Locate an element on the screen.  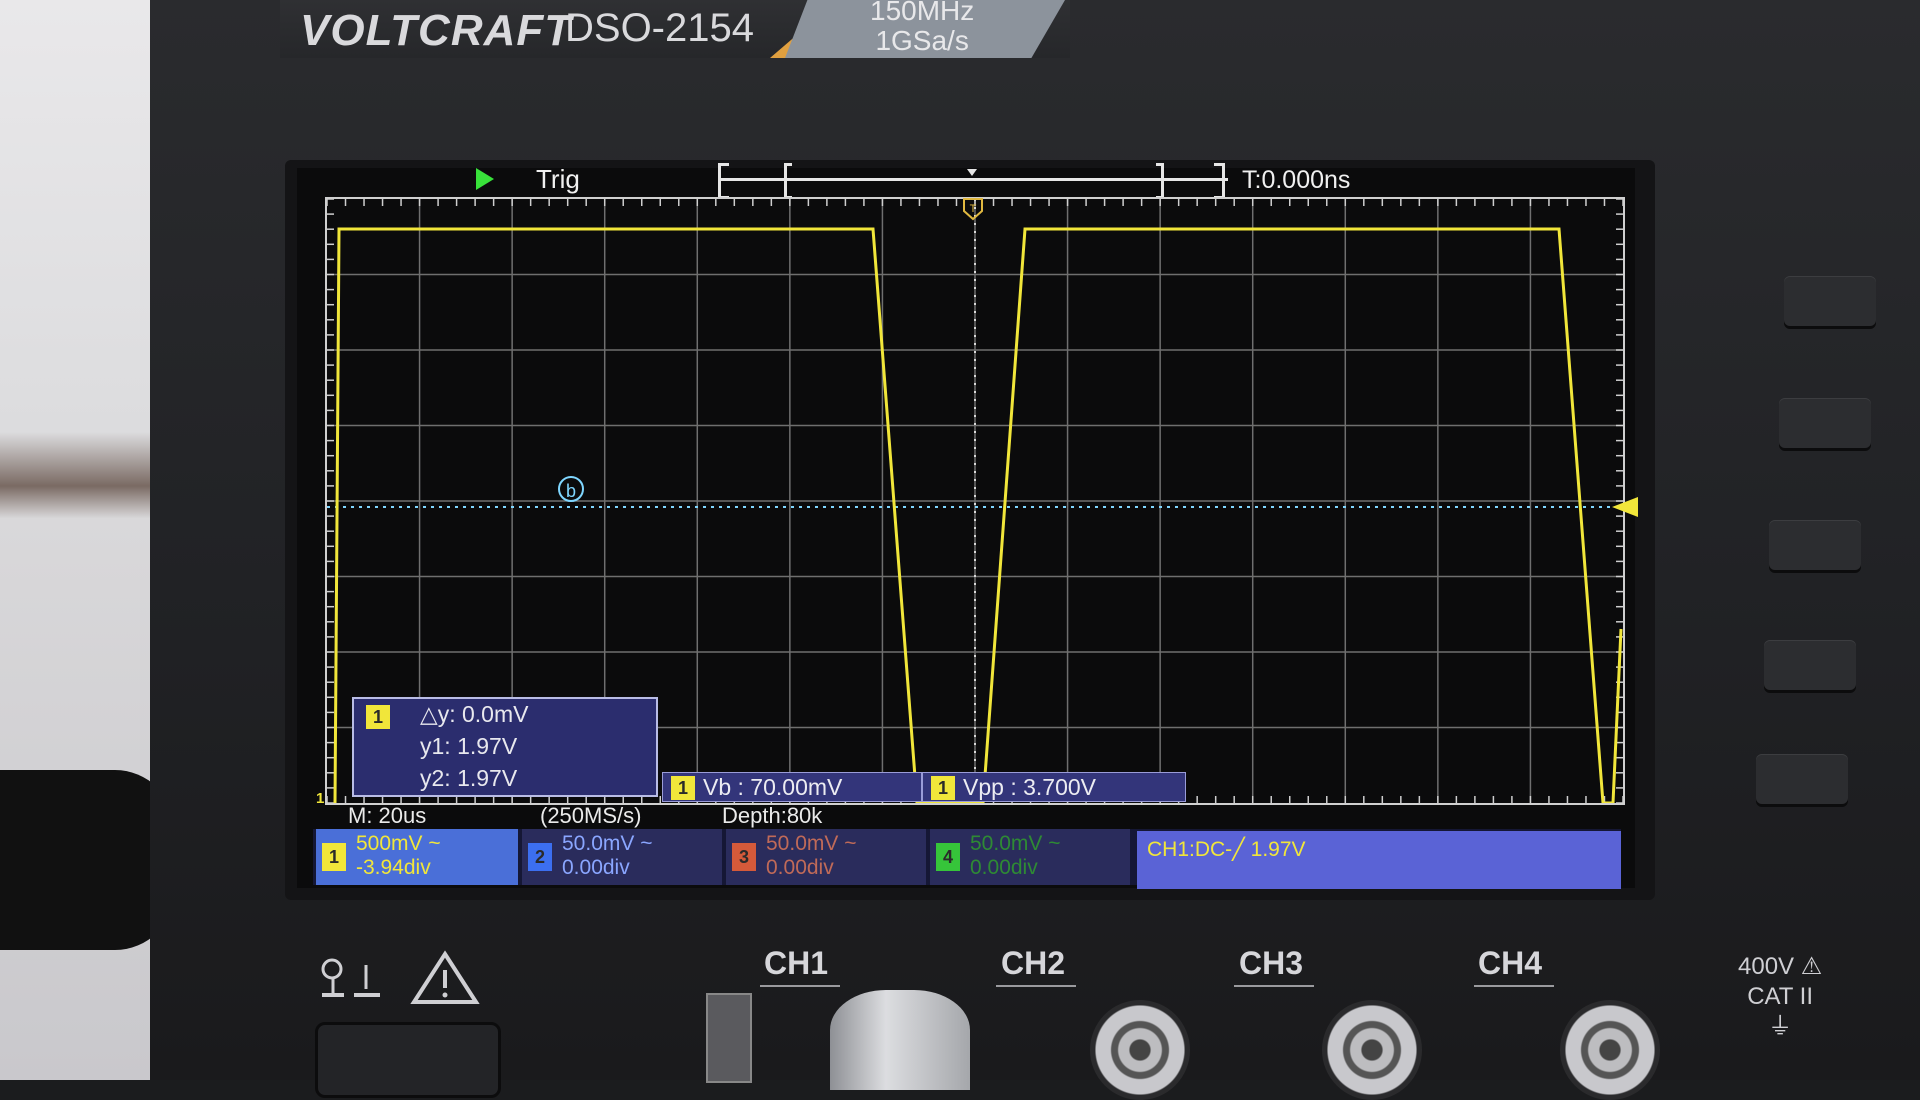
memory-bar-line is located at coordinates (973, 179).